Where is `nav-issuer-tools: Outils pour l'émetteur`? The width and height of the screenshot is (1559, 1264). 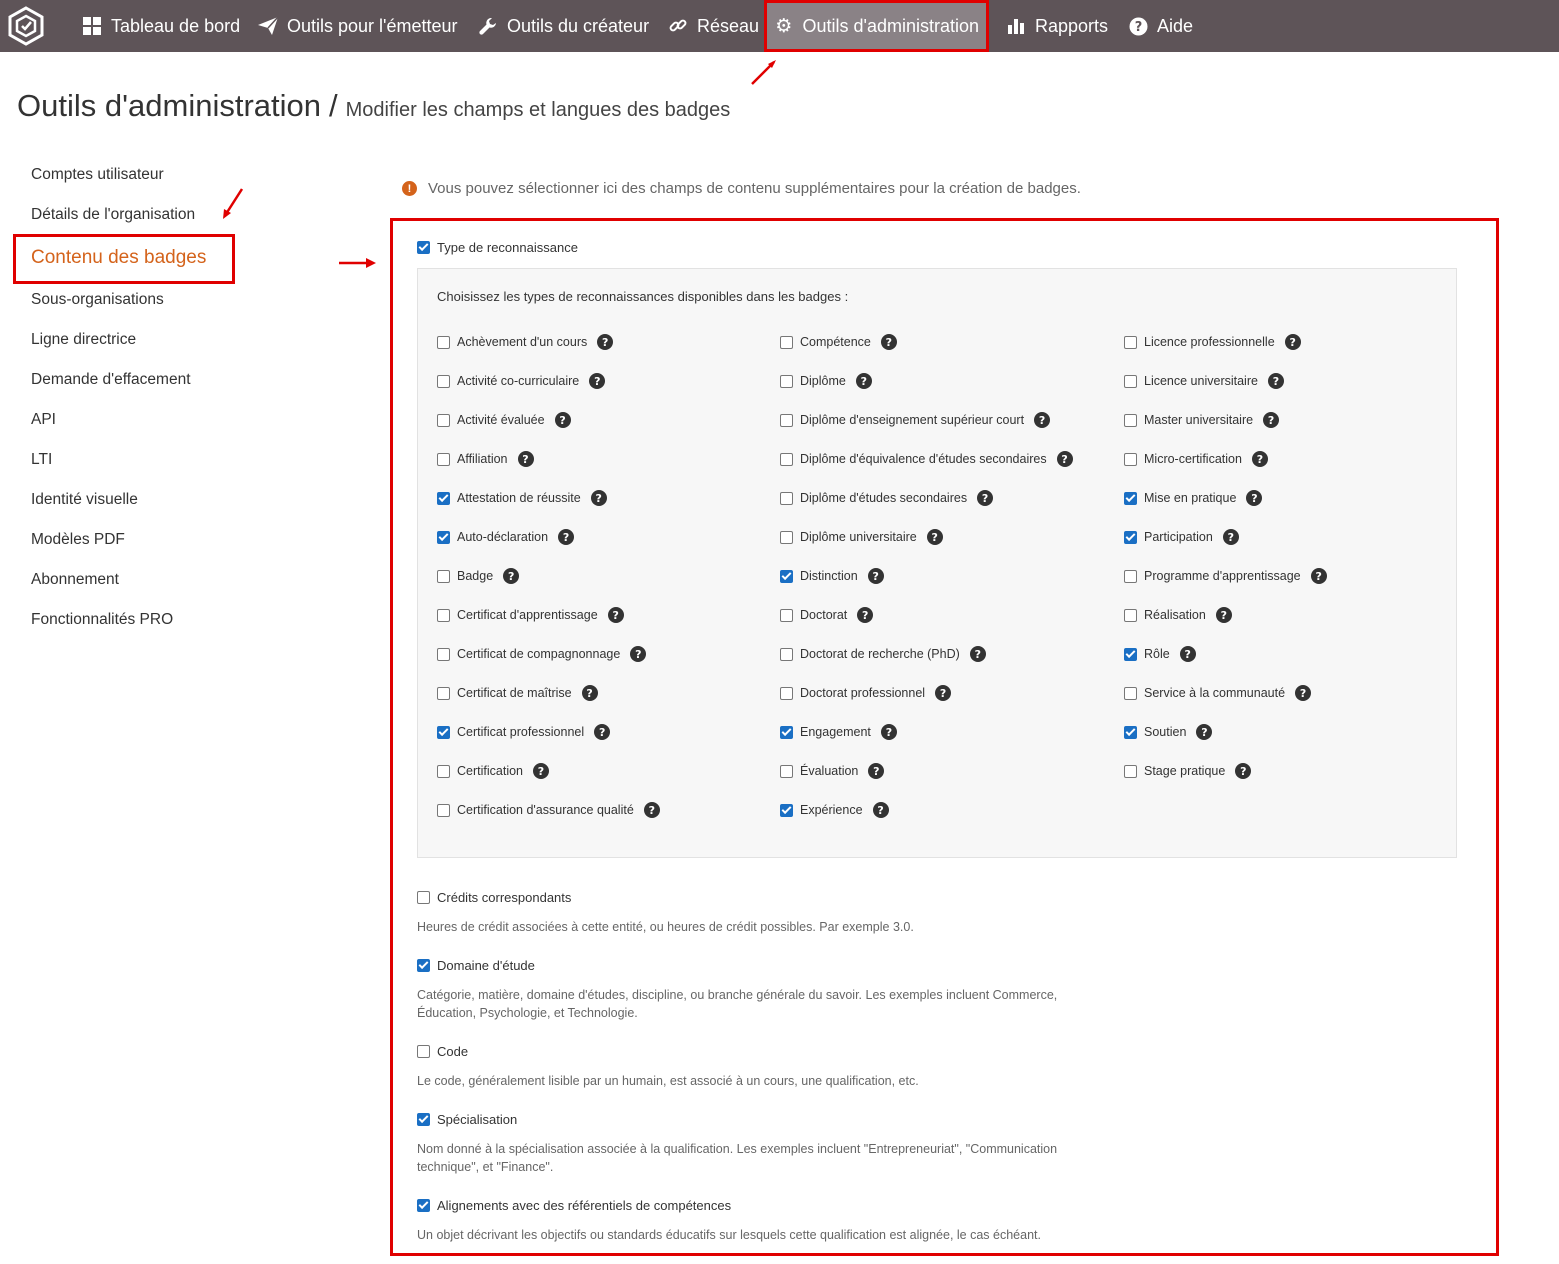
nav-issuer-tools: Outils pour l'émetteur is located at coordinates (358, 26).